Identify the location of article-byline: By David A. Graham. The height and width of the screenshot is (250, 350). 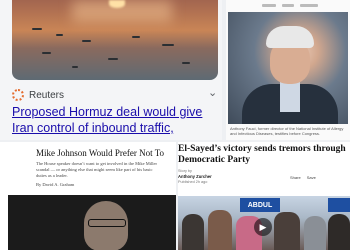
(55, 184).